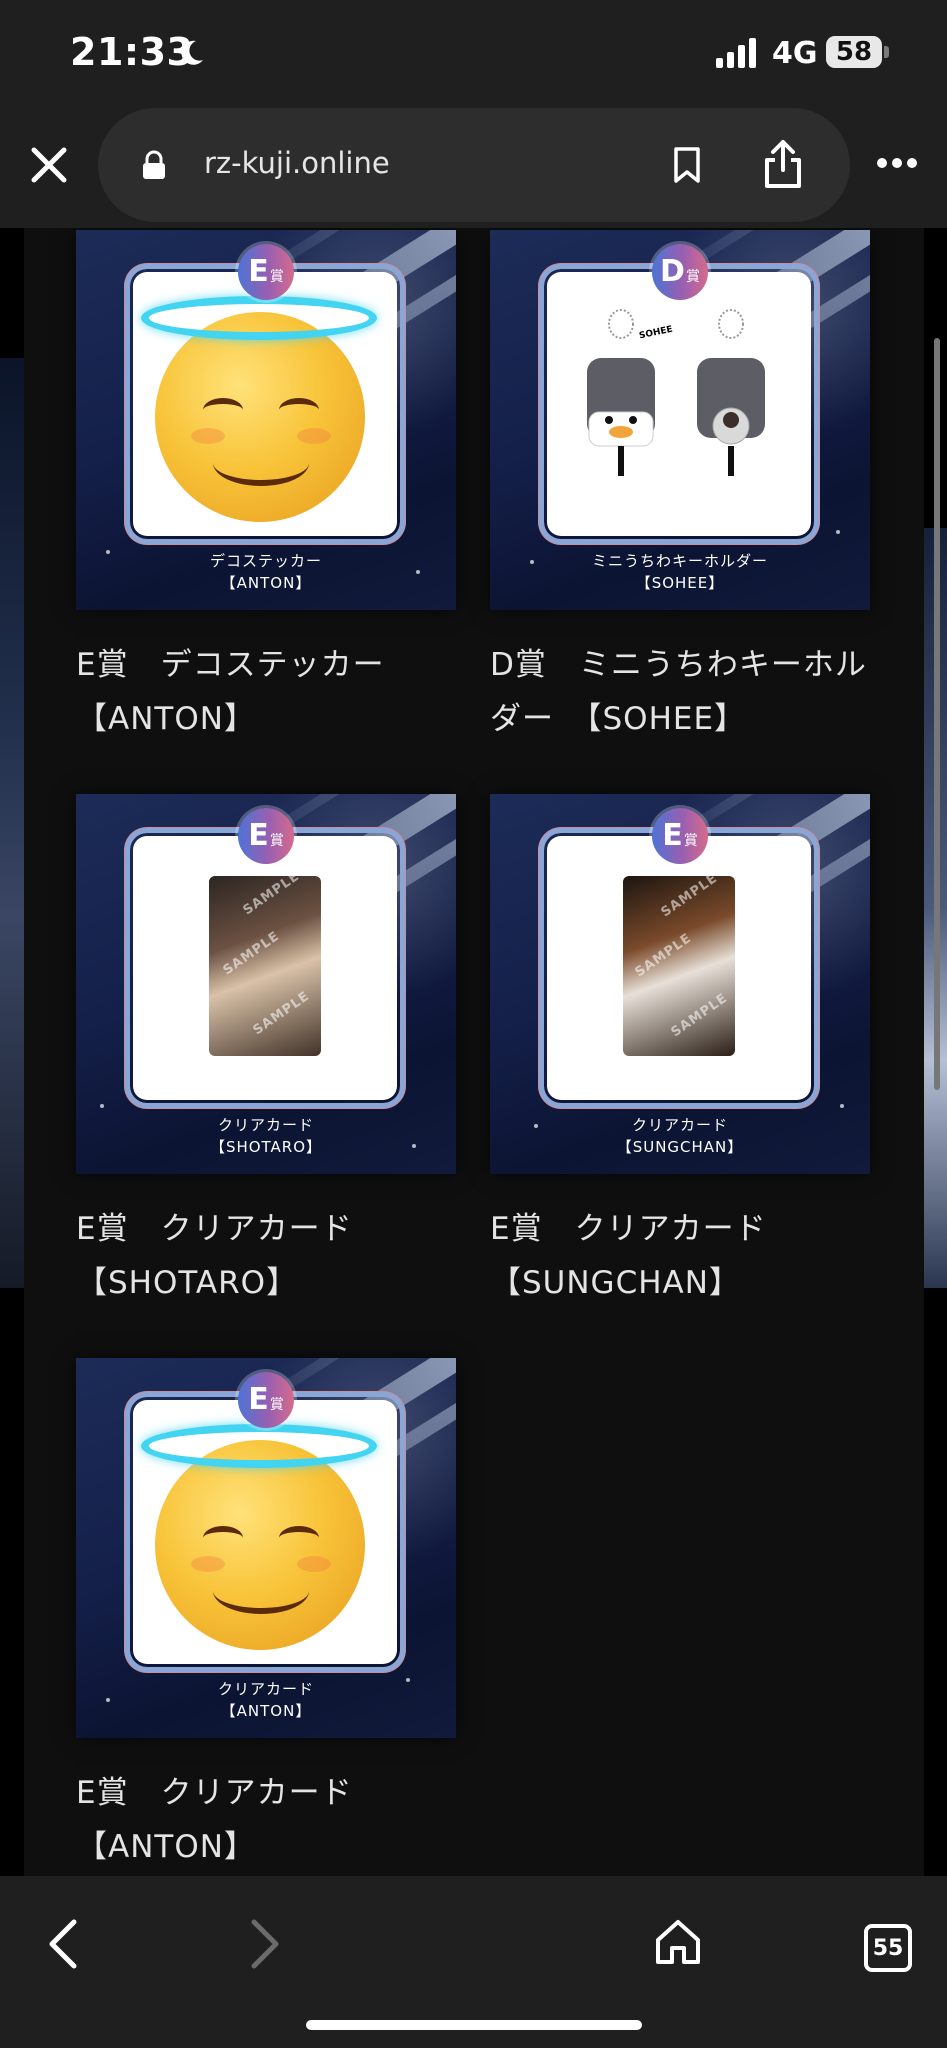 The height and width of the screenshot is (2048, 947). I want to click on grade-badge: D賞, so click(680, 272).